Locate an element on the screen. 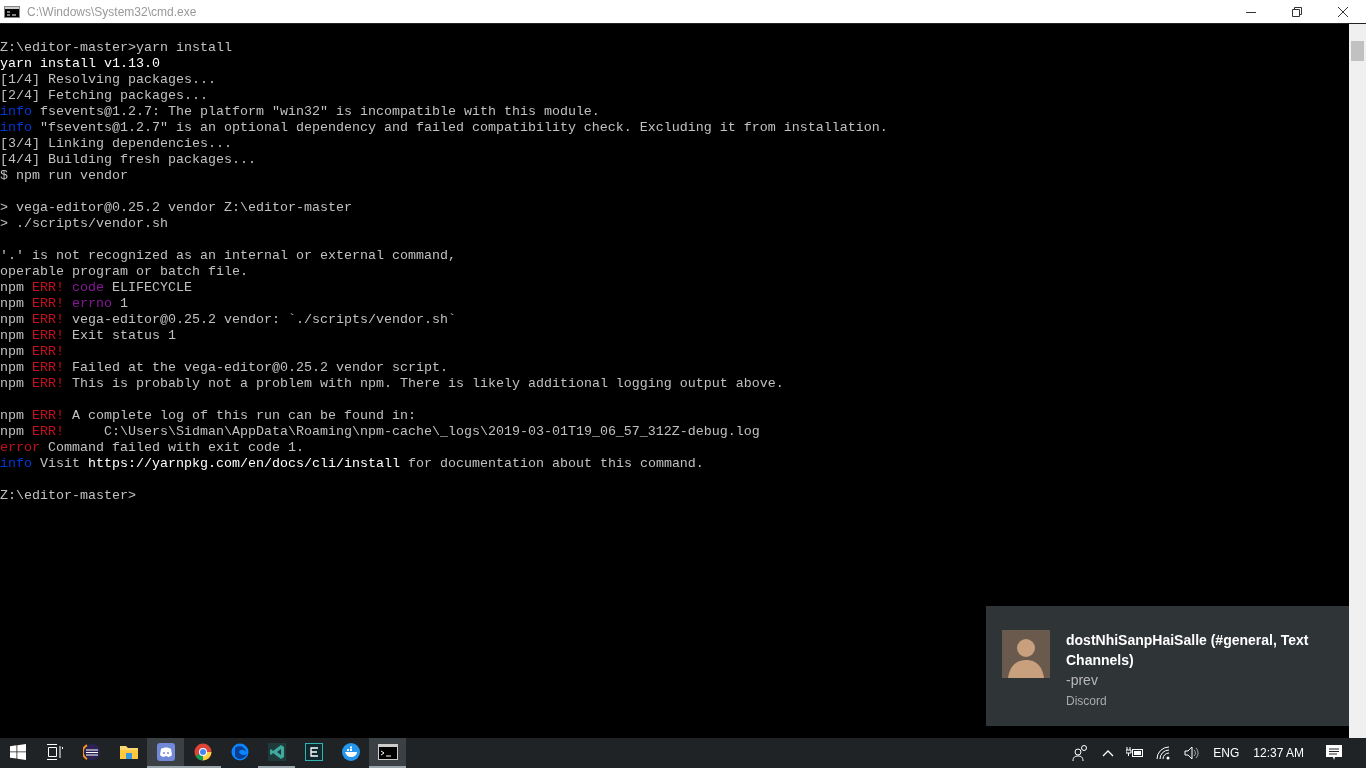 This screenshot has height=768, width=1366. terminal-text: This is probably not a problem with npm. There is likely additional logging output above. is located at coordinates (427, 383).